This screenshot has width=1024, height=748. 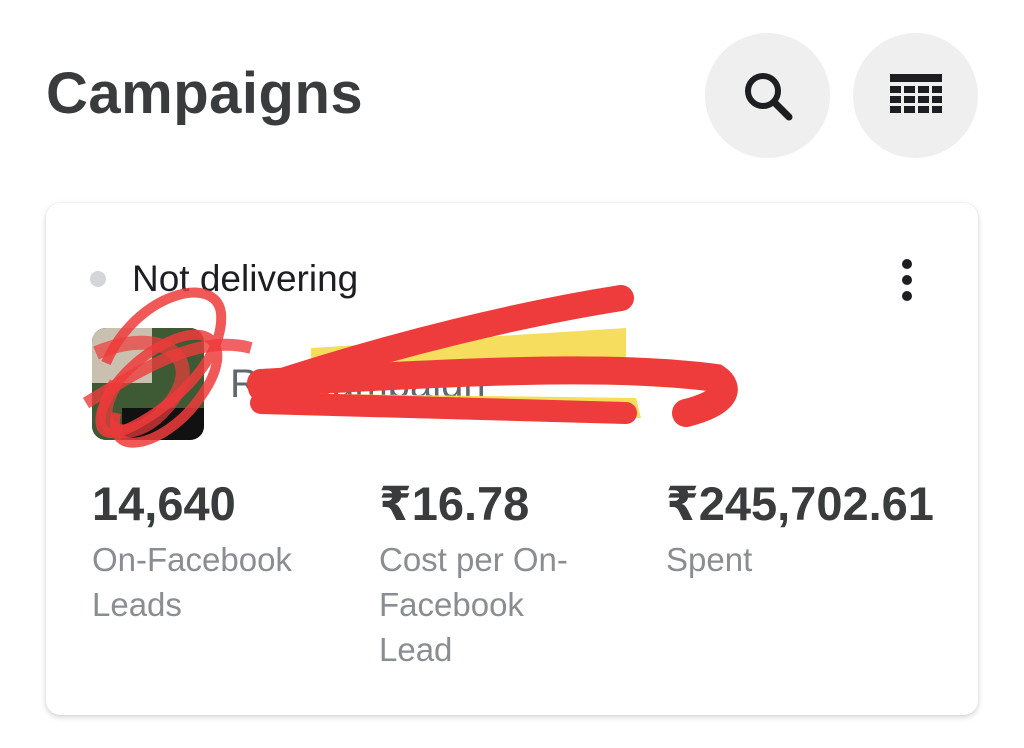 I want to click on campaign-name: R... Campaign, so click(x=358, y=383).